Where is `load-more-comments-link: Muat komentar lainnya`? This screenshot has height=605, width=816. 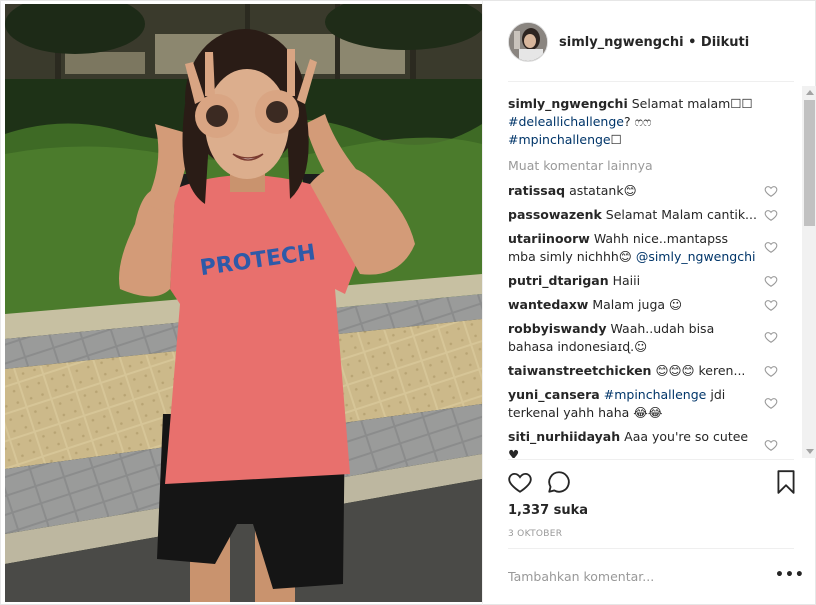
load-more-comments-link: Muat komentar lainnya is located at coordinates (580, 165).